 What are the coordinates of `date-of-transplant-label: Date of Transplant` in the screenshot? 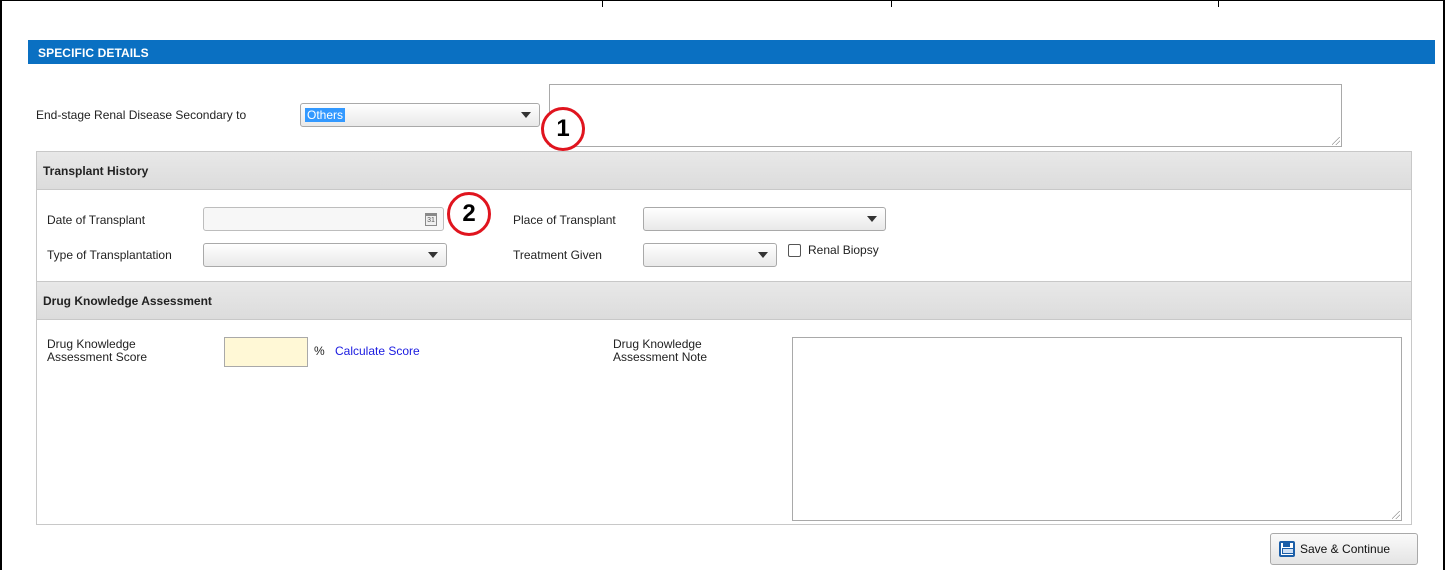 It's located at (96, 220).